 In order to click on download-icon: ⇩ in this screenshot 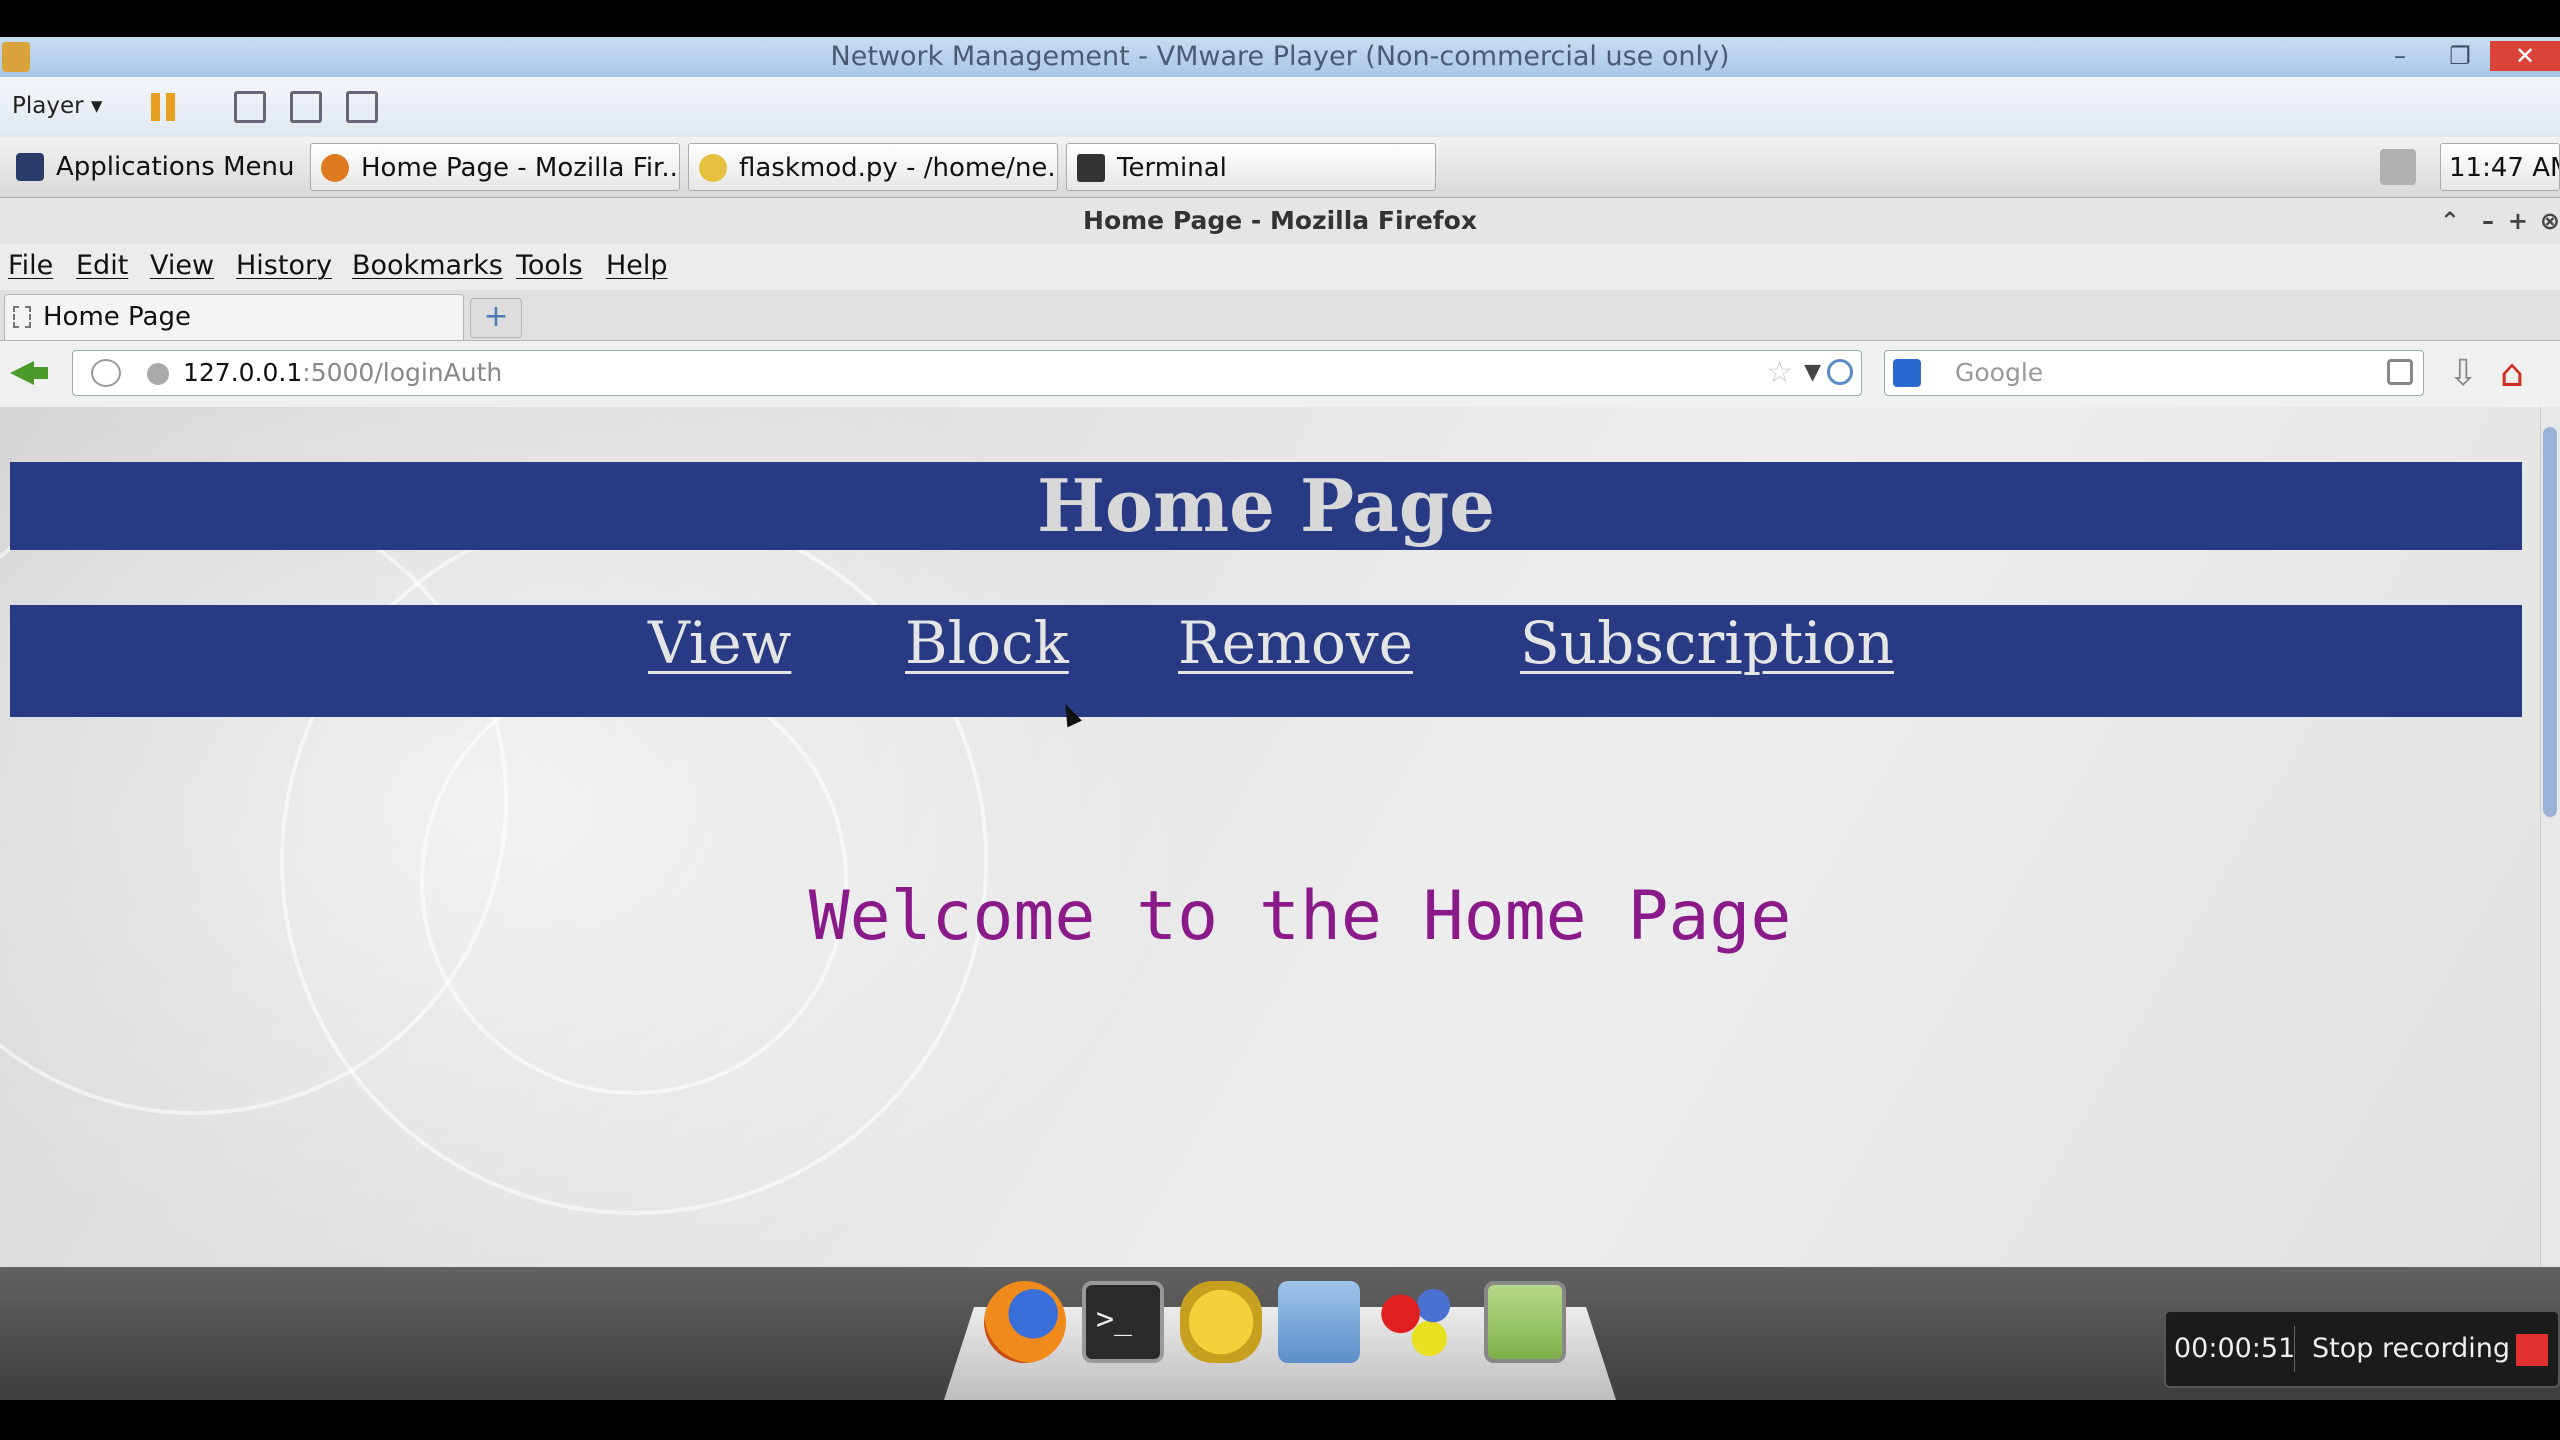, I will do `click(2463, 374)`.